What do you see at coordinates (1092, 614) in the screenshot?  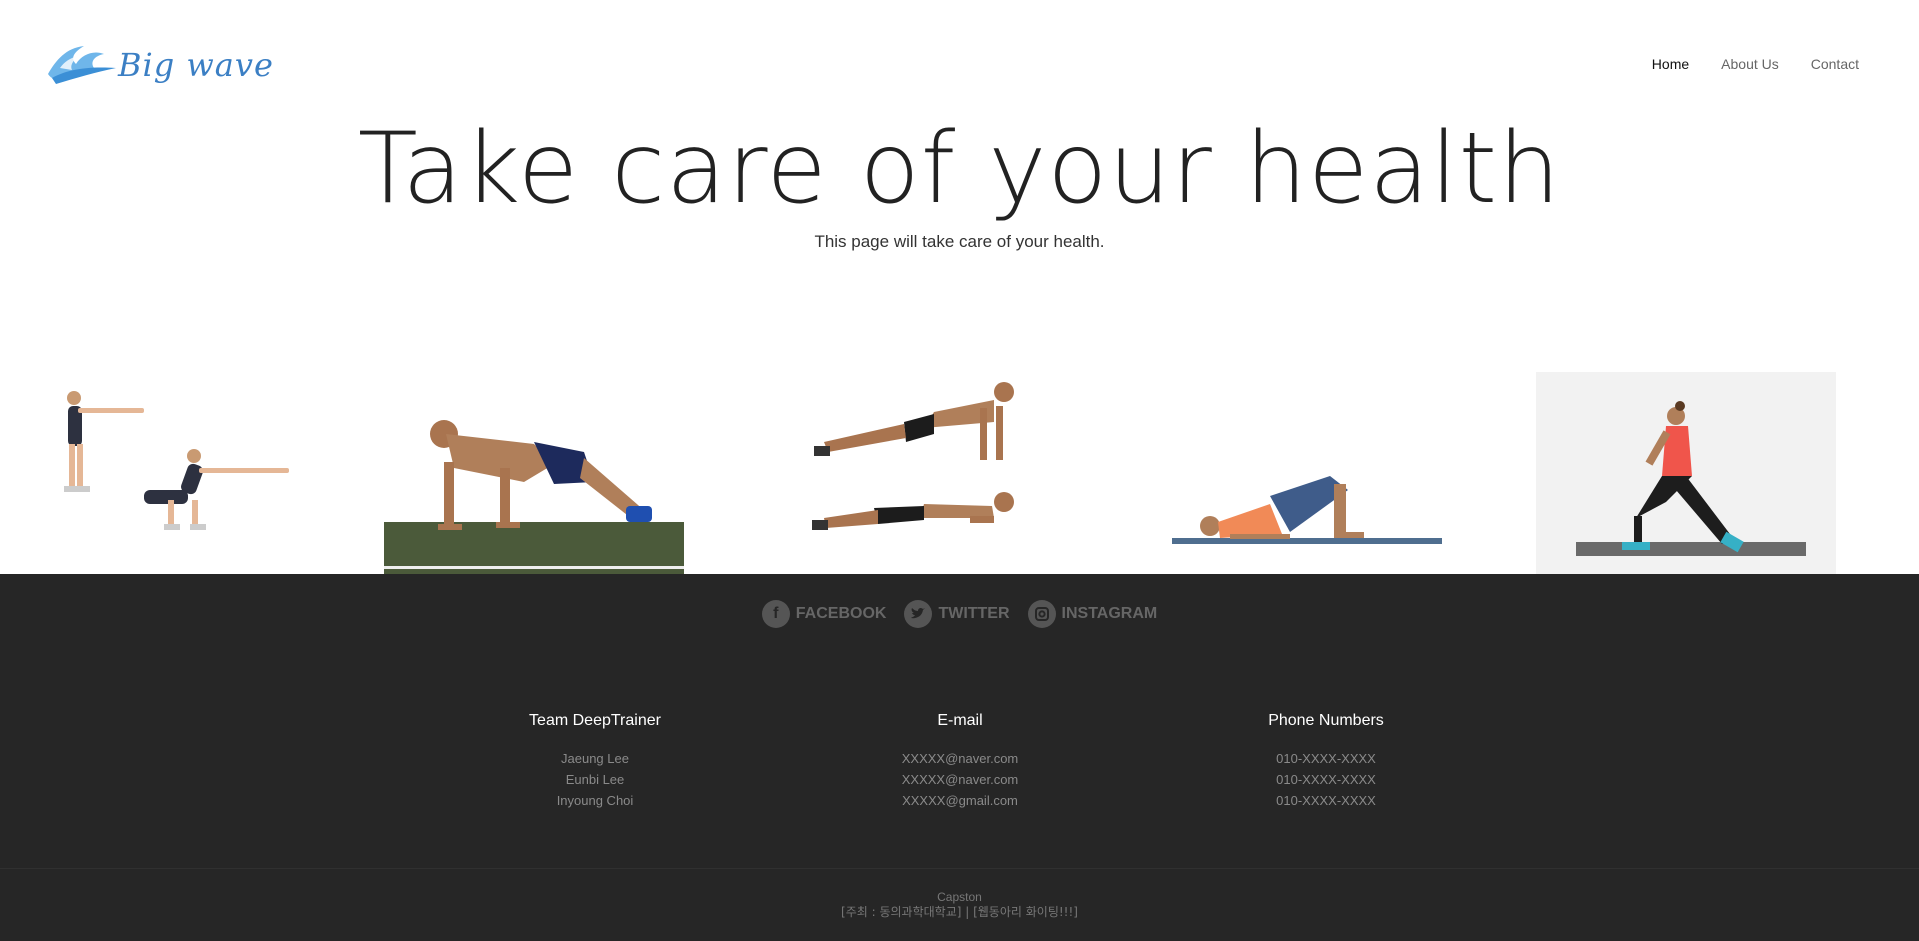 I see `social-instagram: INSTAGRAM` at bounding box center [1092, 614].